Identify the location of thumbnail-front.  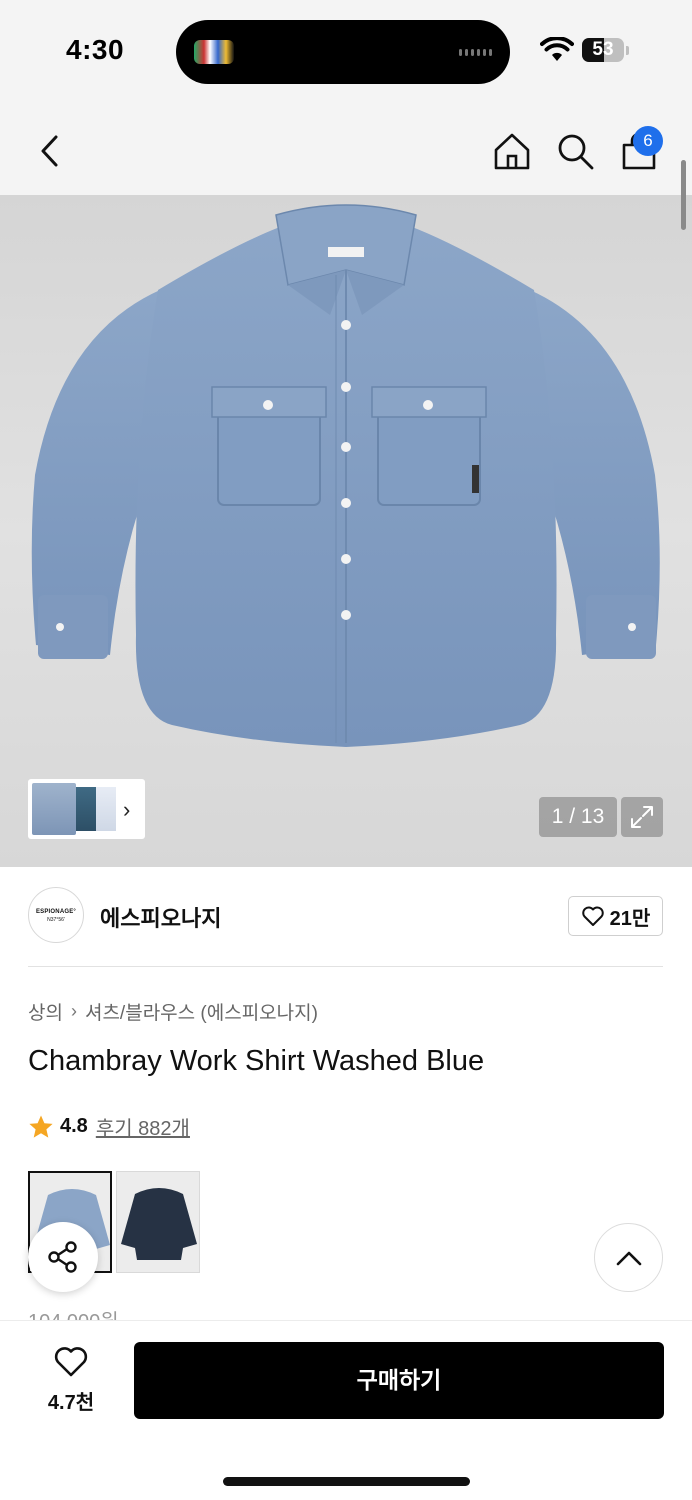
(54, 809).